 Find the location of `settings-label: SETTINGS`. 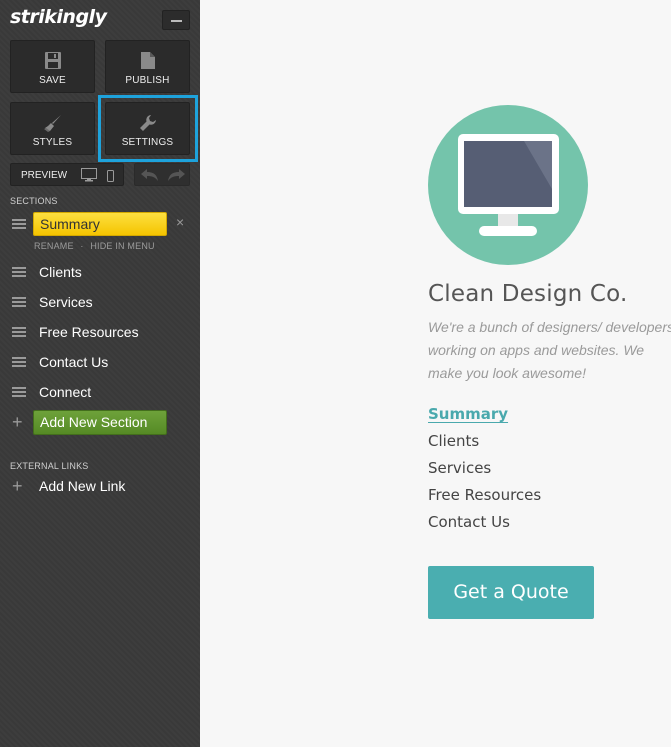

settings-label: SETTINGS is located at coordinates (147, 142).